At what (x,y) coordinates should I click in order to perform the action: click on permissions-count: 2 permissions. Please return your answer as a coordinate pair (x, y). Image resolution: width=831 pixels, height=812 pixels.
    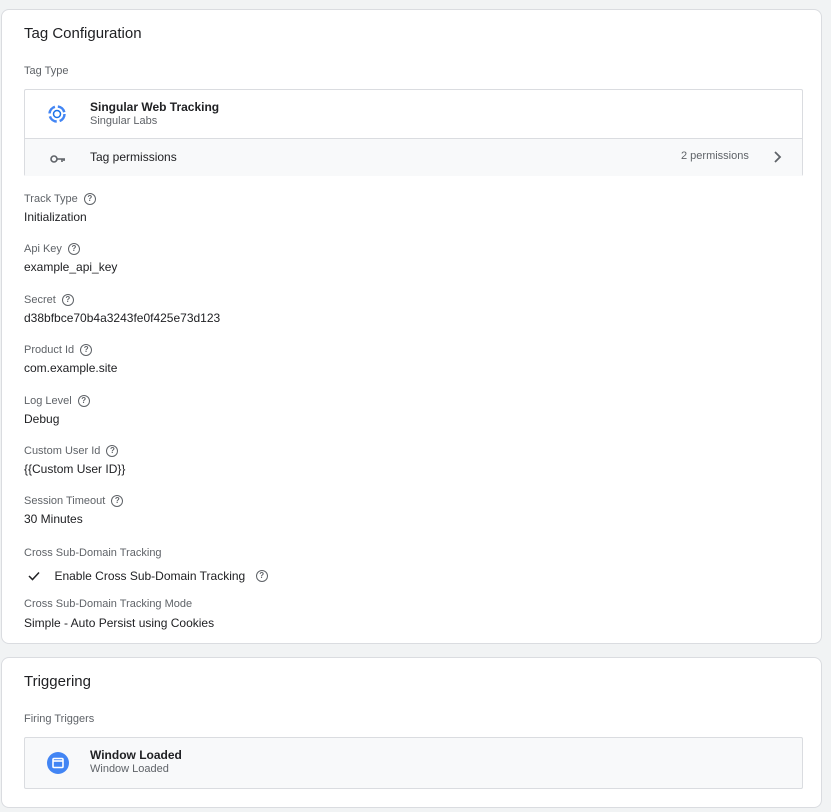
    Looking at the image, I should click on (715, 156).